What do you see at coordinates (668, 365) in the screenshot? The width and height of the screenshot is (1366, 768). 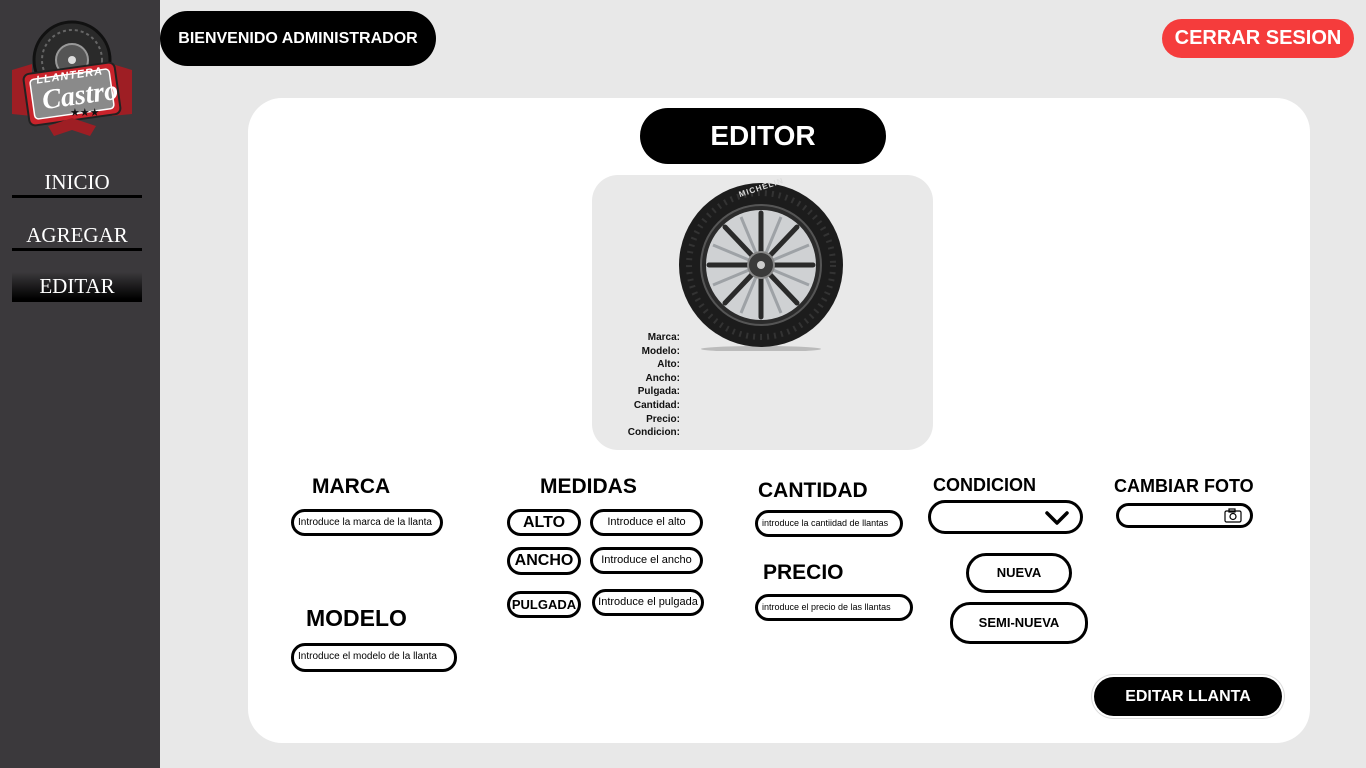 I see `spec-alto: Alto:` at bounding box center [668, 365].